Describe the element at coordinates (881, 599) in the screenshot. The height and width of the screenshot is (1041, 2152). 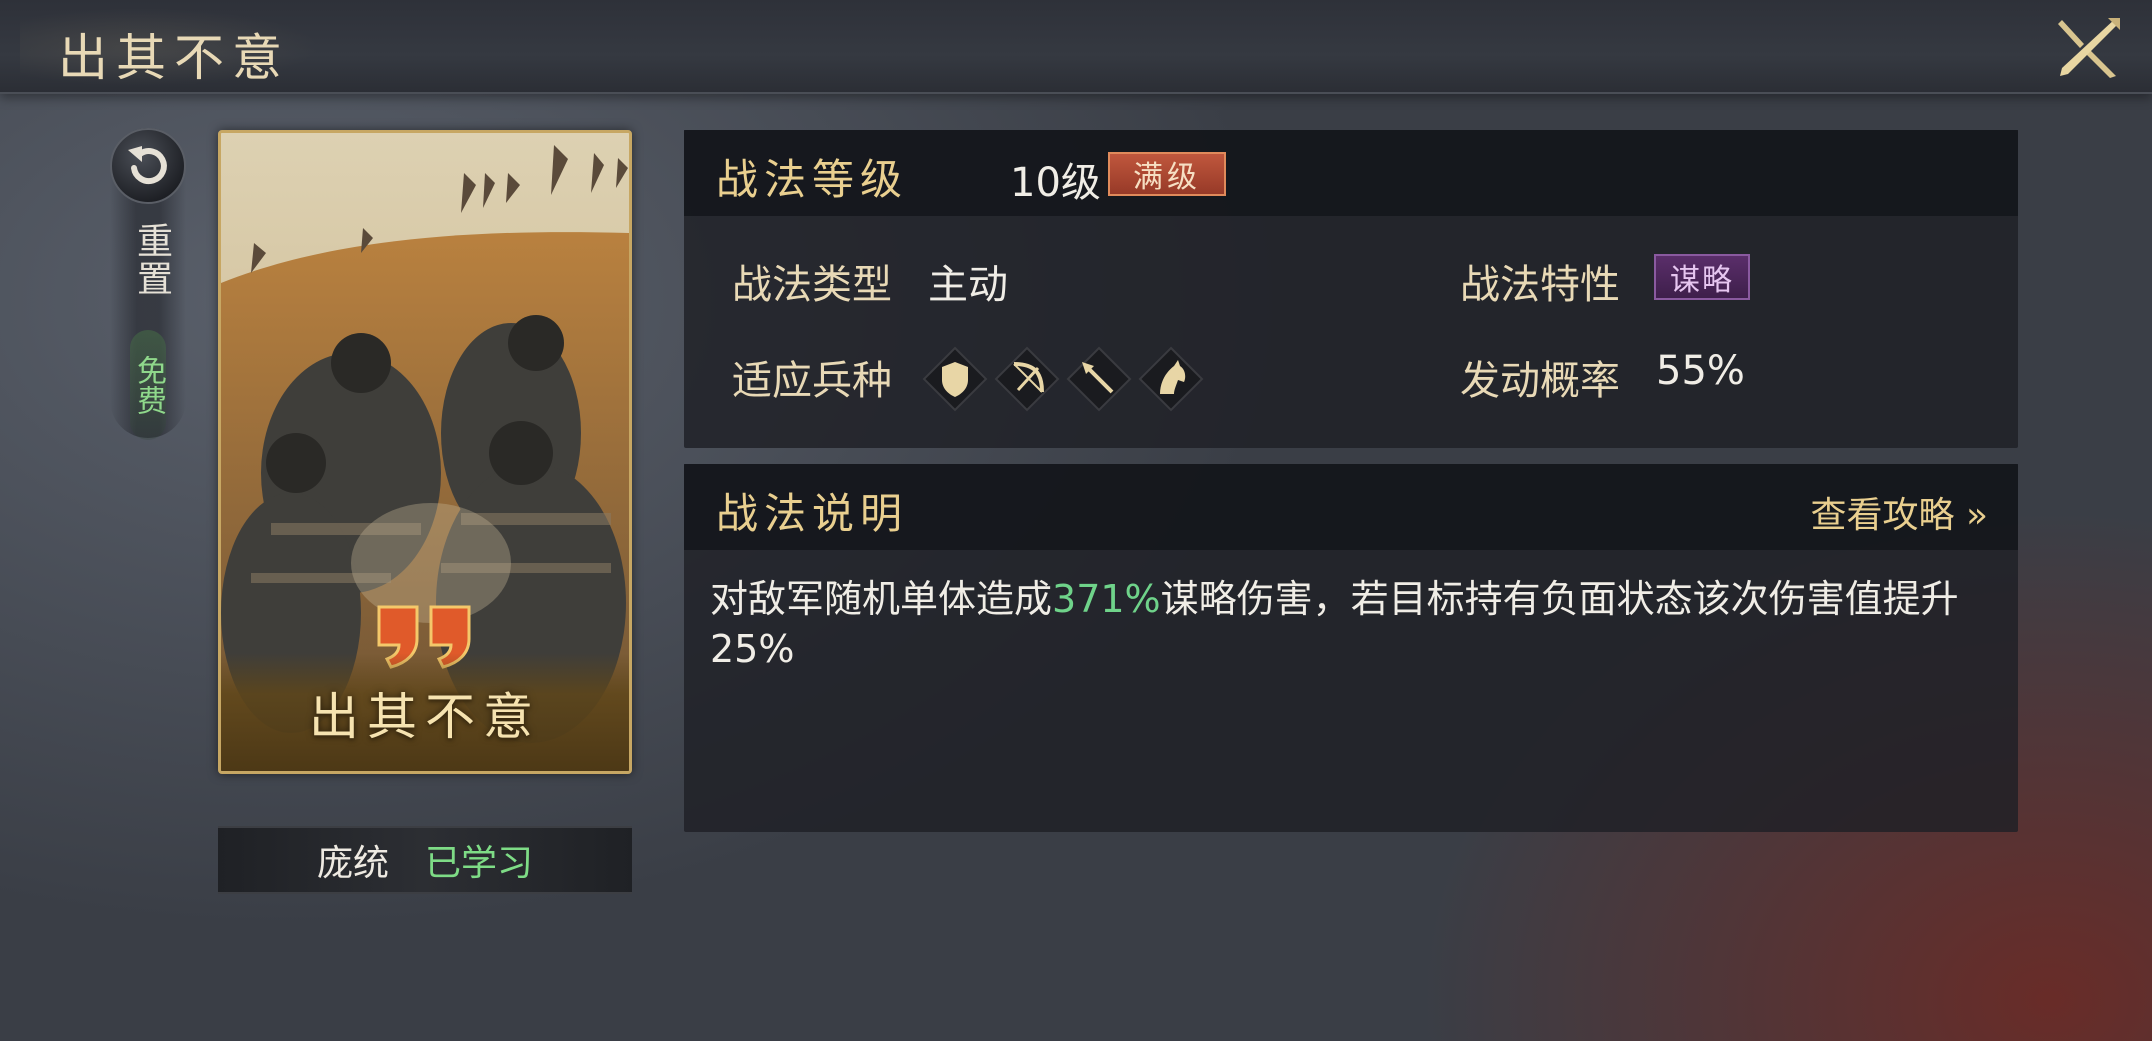
I see `description-text-part: 对敌军随机单体造成` at that location.